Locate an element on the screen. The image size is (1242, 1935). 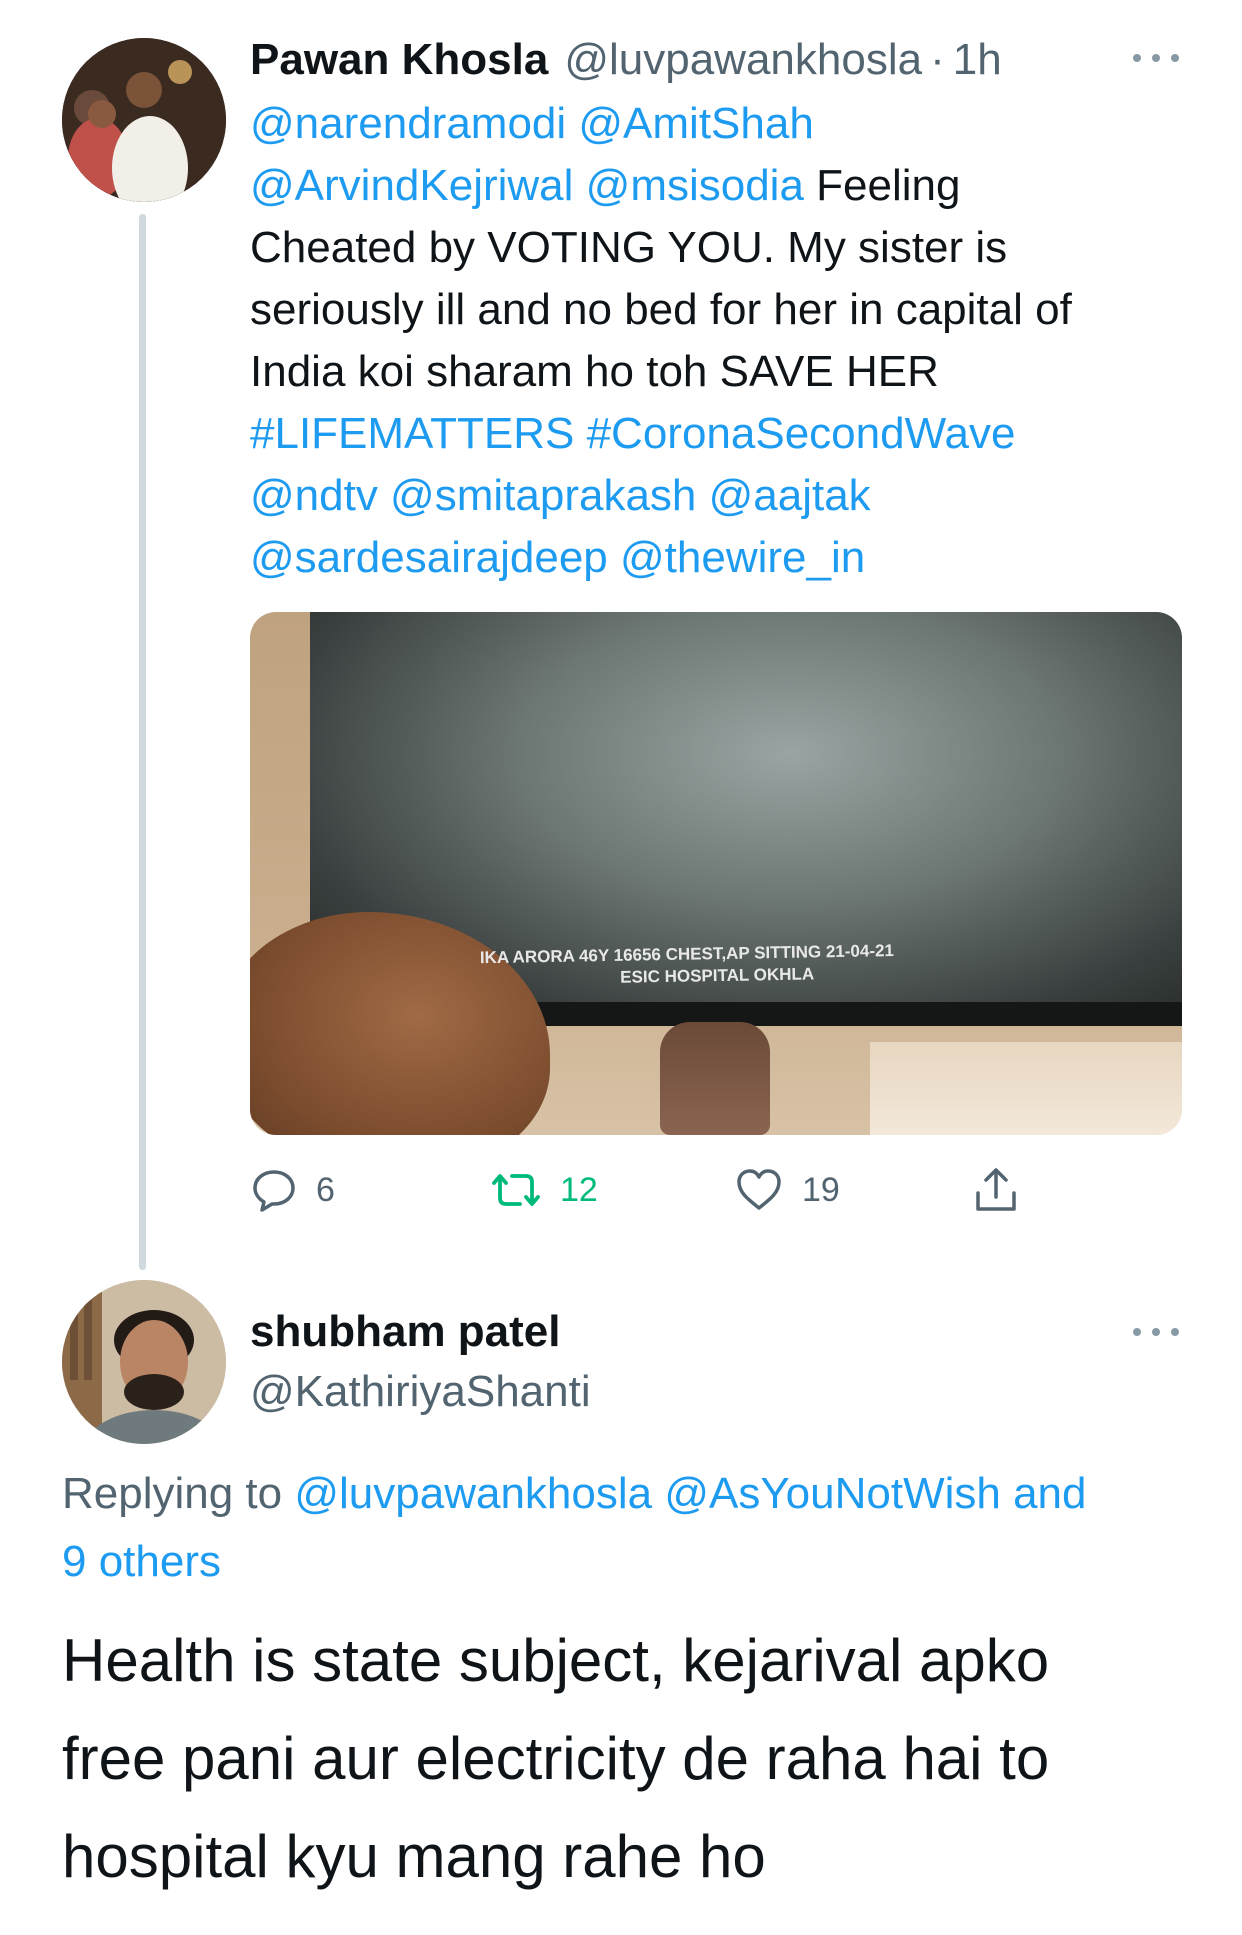
tweet-header: Pawan Khosla @luvpawankhosla · 1h is located at coordinates (626, 60).